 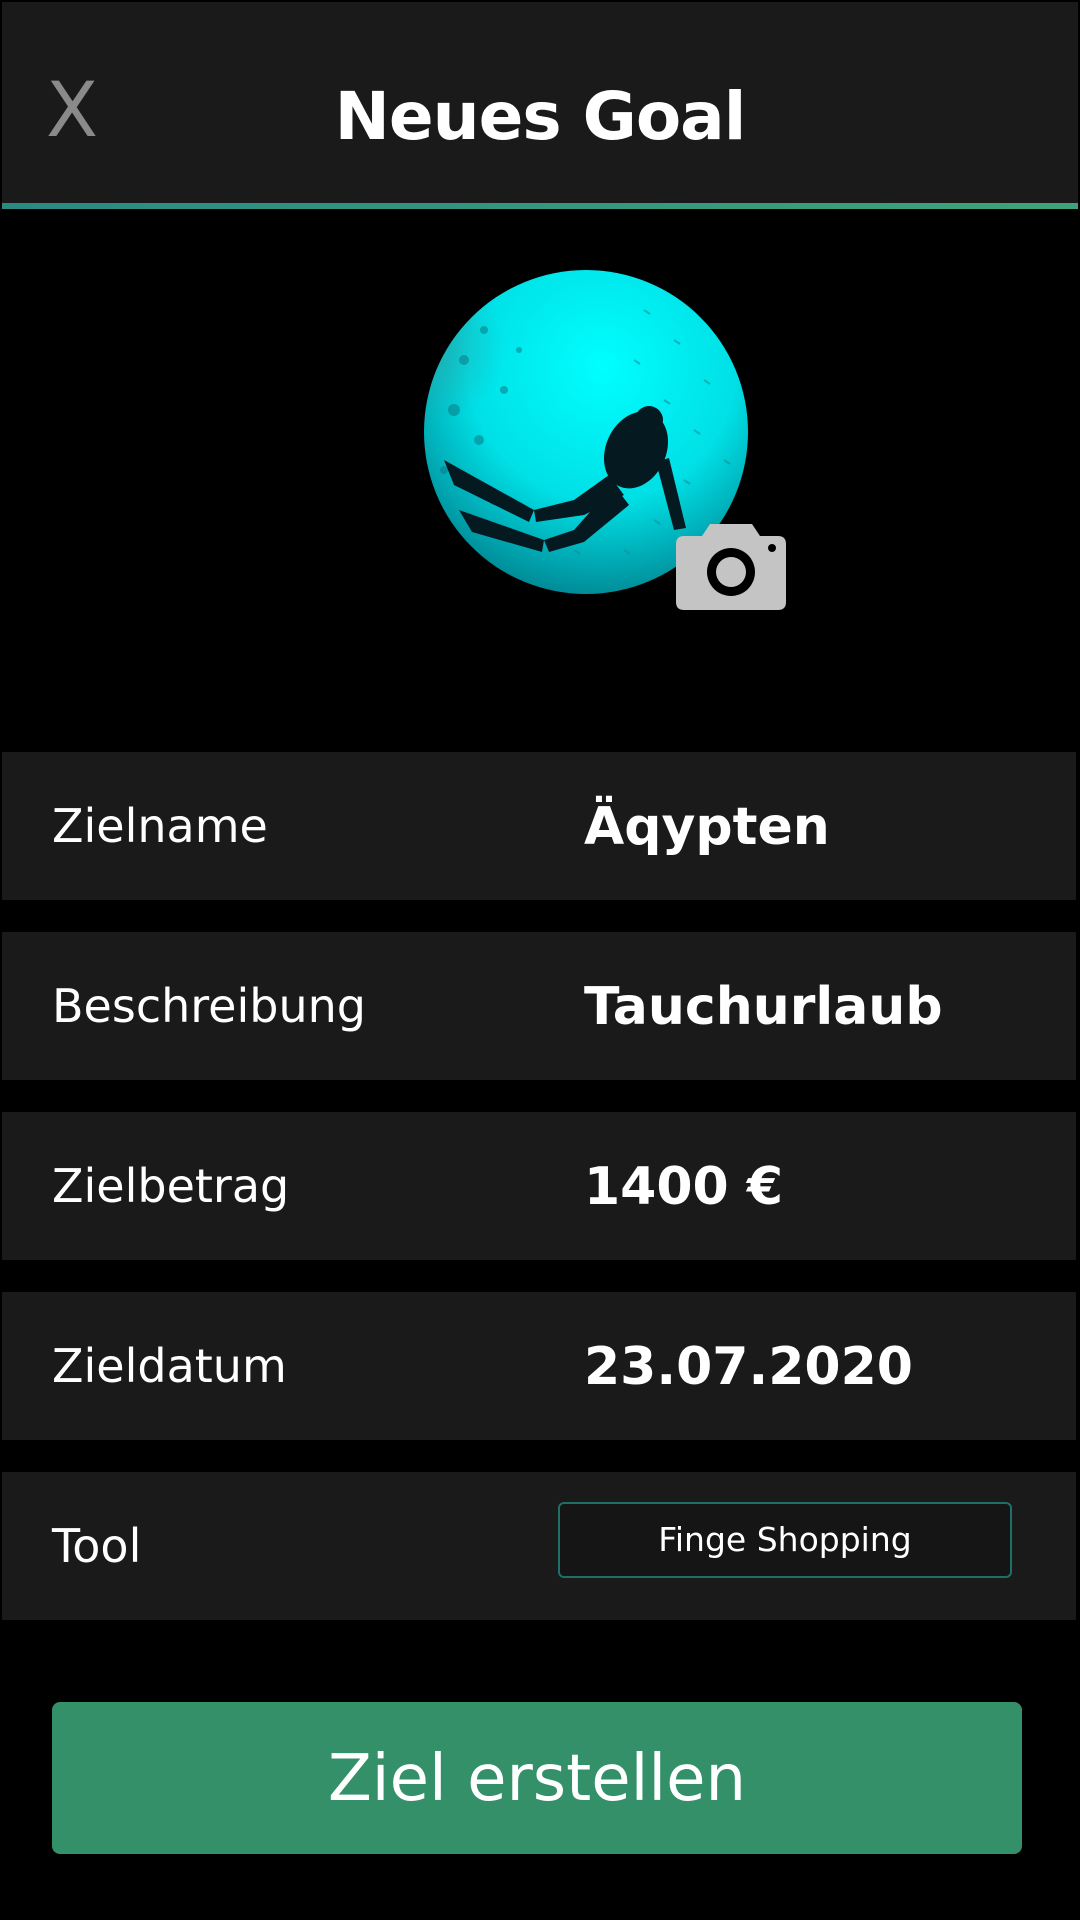 I want to click on zielname-label: Zielname, so click(x=160, y=826).